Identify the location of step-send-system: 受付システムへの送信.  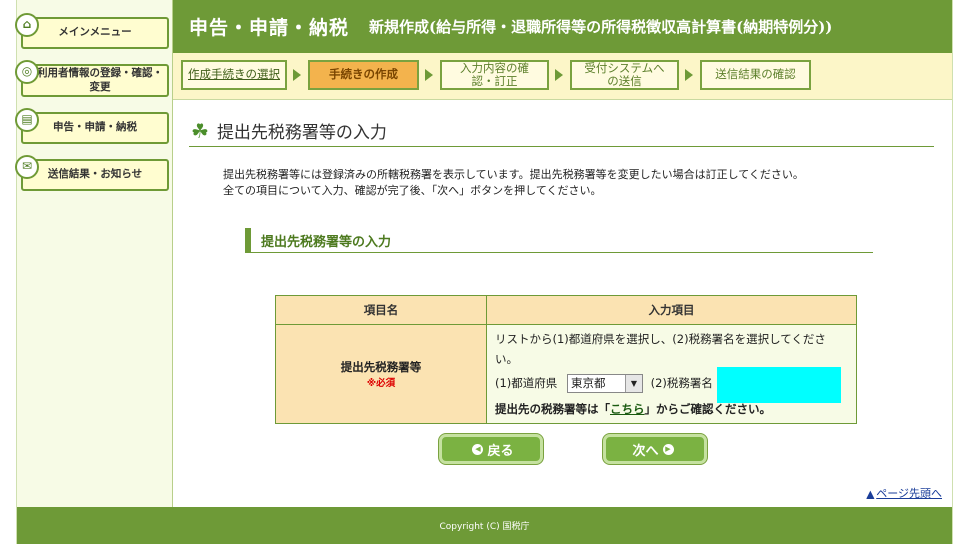
(624, 75).